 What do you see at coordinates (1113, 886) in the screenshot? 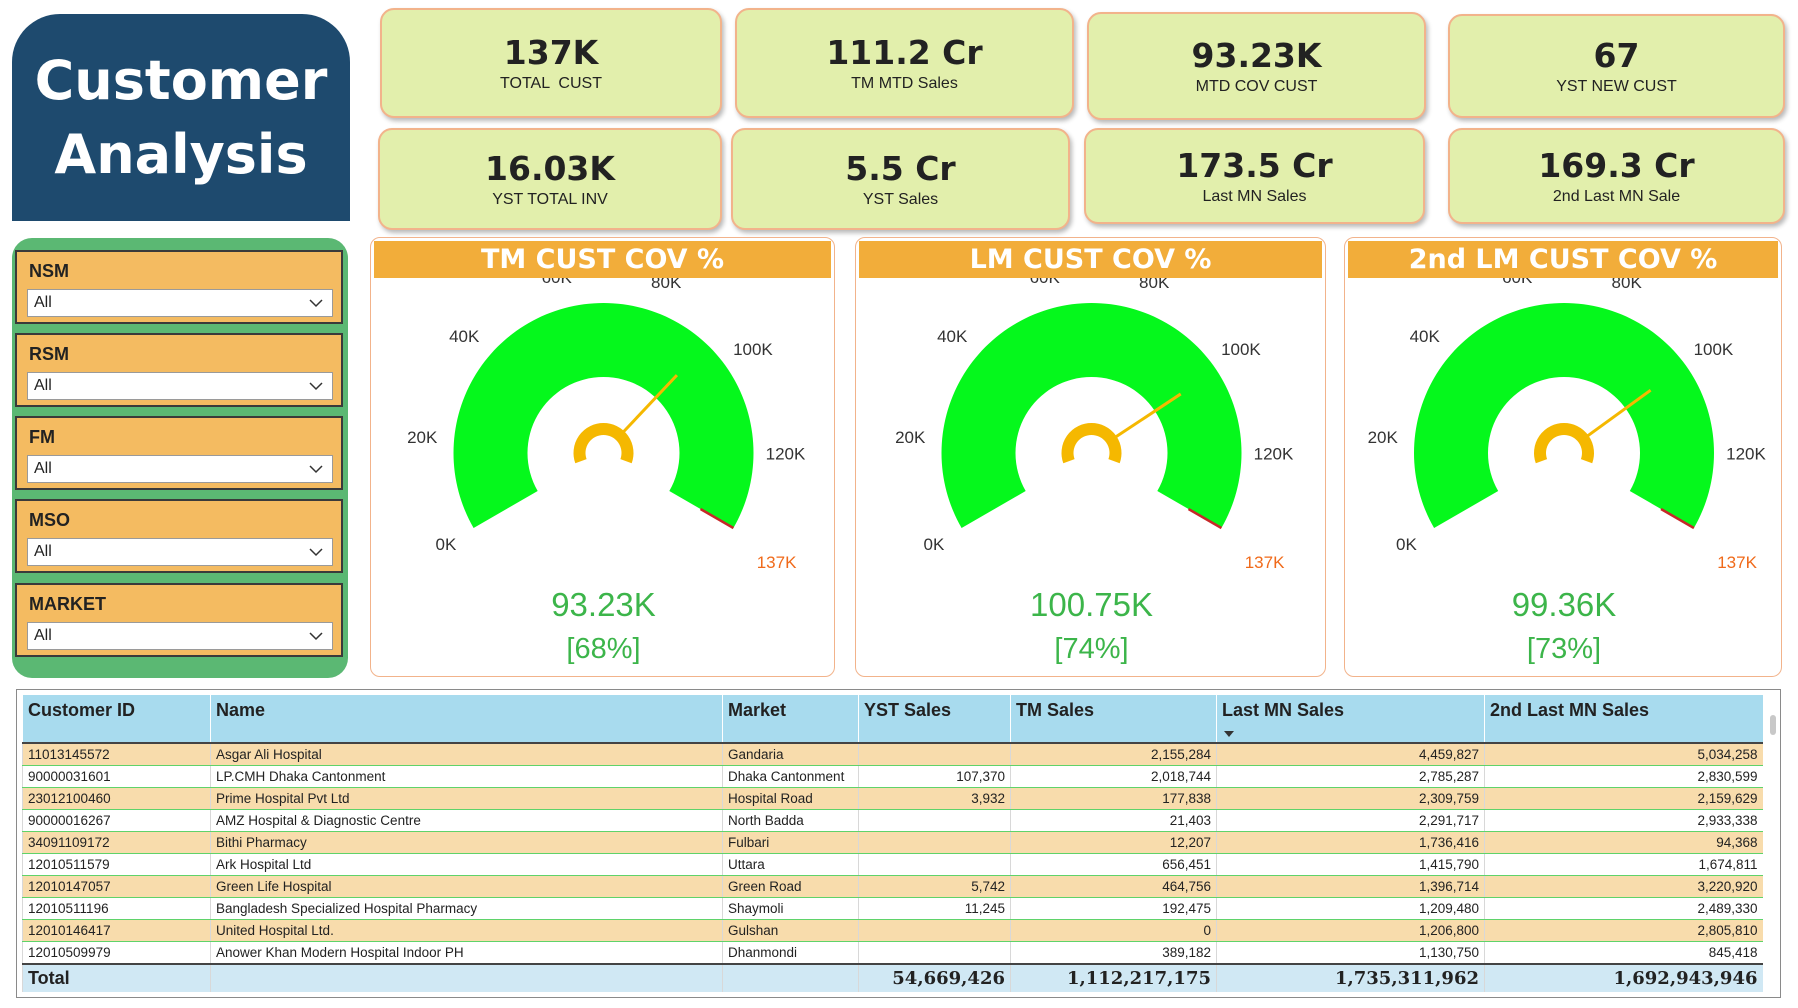
I see `table-cell: 464,756` at bounding box center [1113, 886].